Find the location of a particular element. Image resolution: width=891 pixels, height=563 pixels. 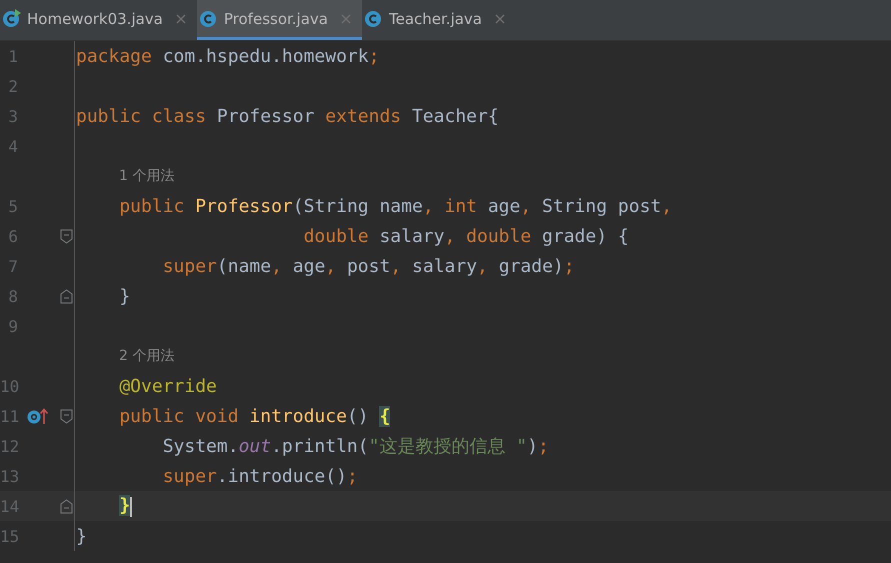

code-line: package com.hspedu.homework; is located at coordinates (227, 56).